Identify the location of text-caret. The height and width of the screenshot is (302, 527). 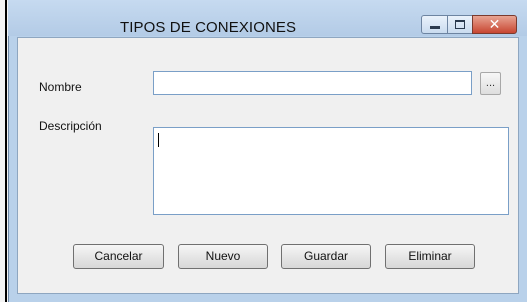
(158, 140).